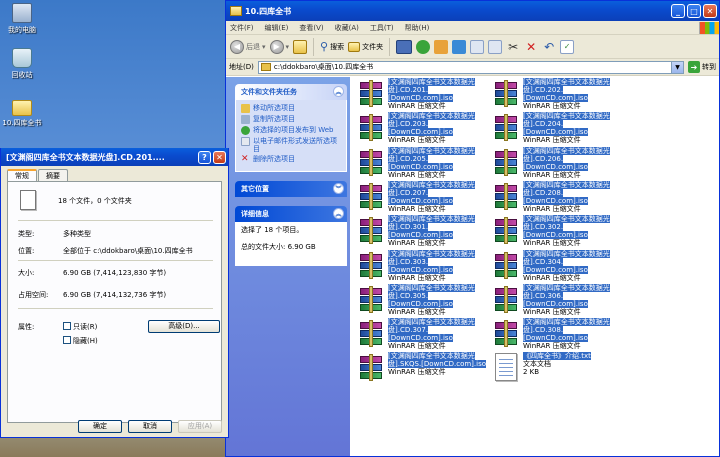 The height and width of the screenshot is (457, 720). I want to click on views-icon, so click(404, 46).